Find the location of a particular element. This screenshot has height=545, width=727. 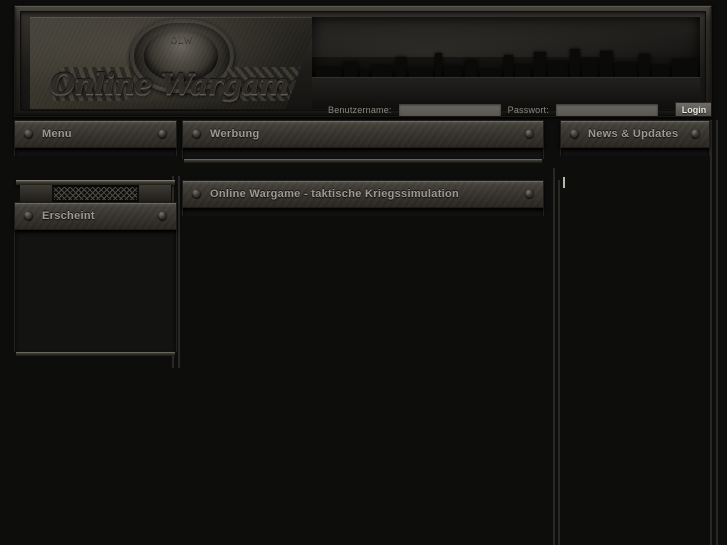

left-column: Menu Erscheint is located at coordinates (95, 238).